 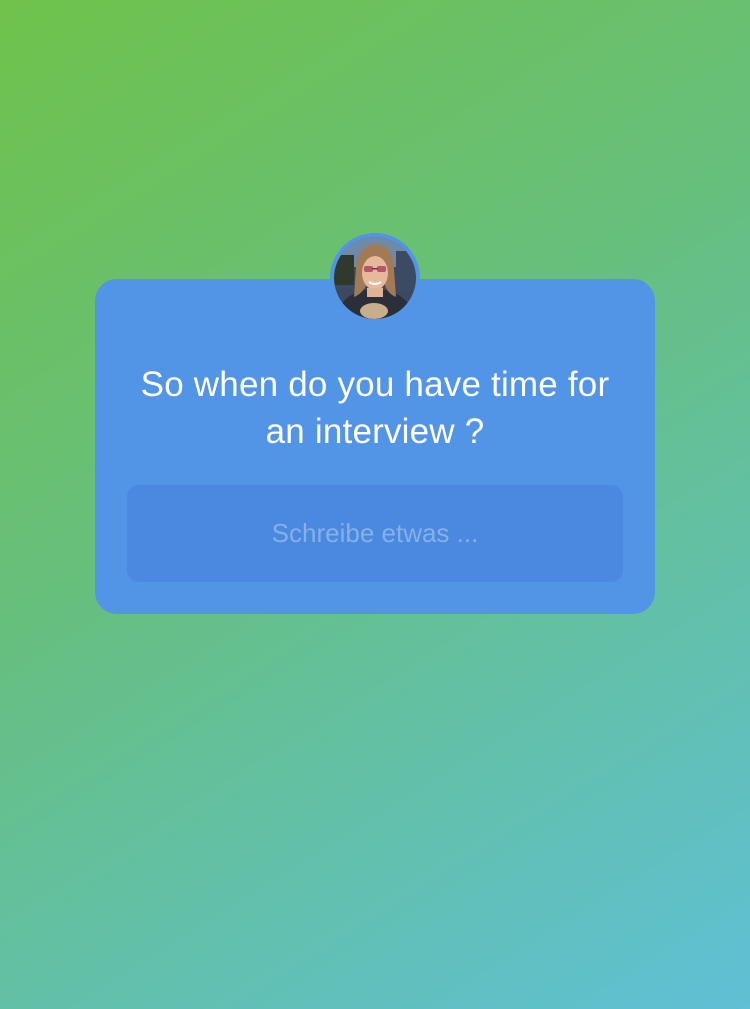 I want to click on profile-photo-icon, so click(x=375, y=278).